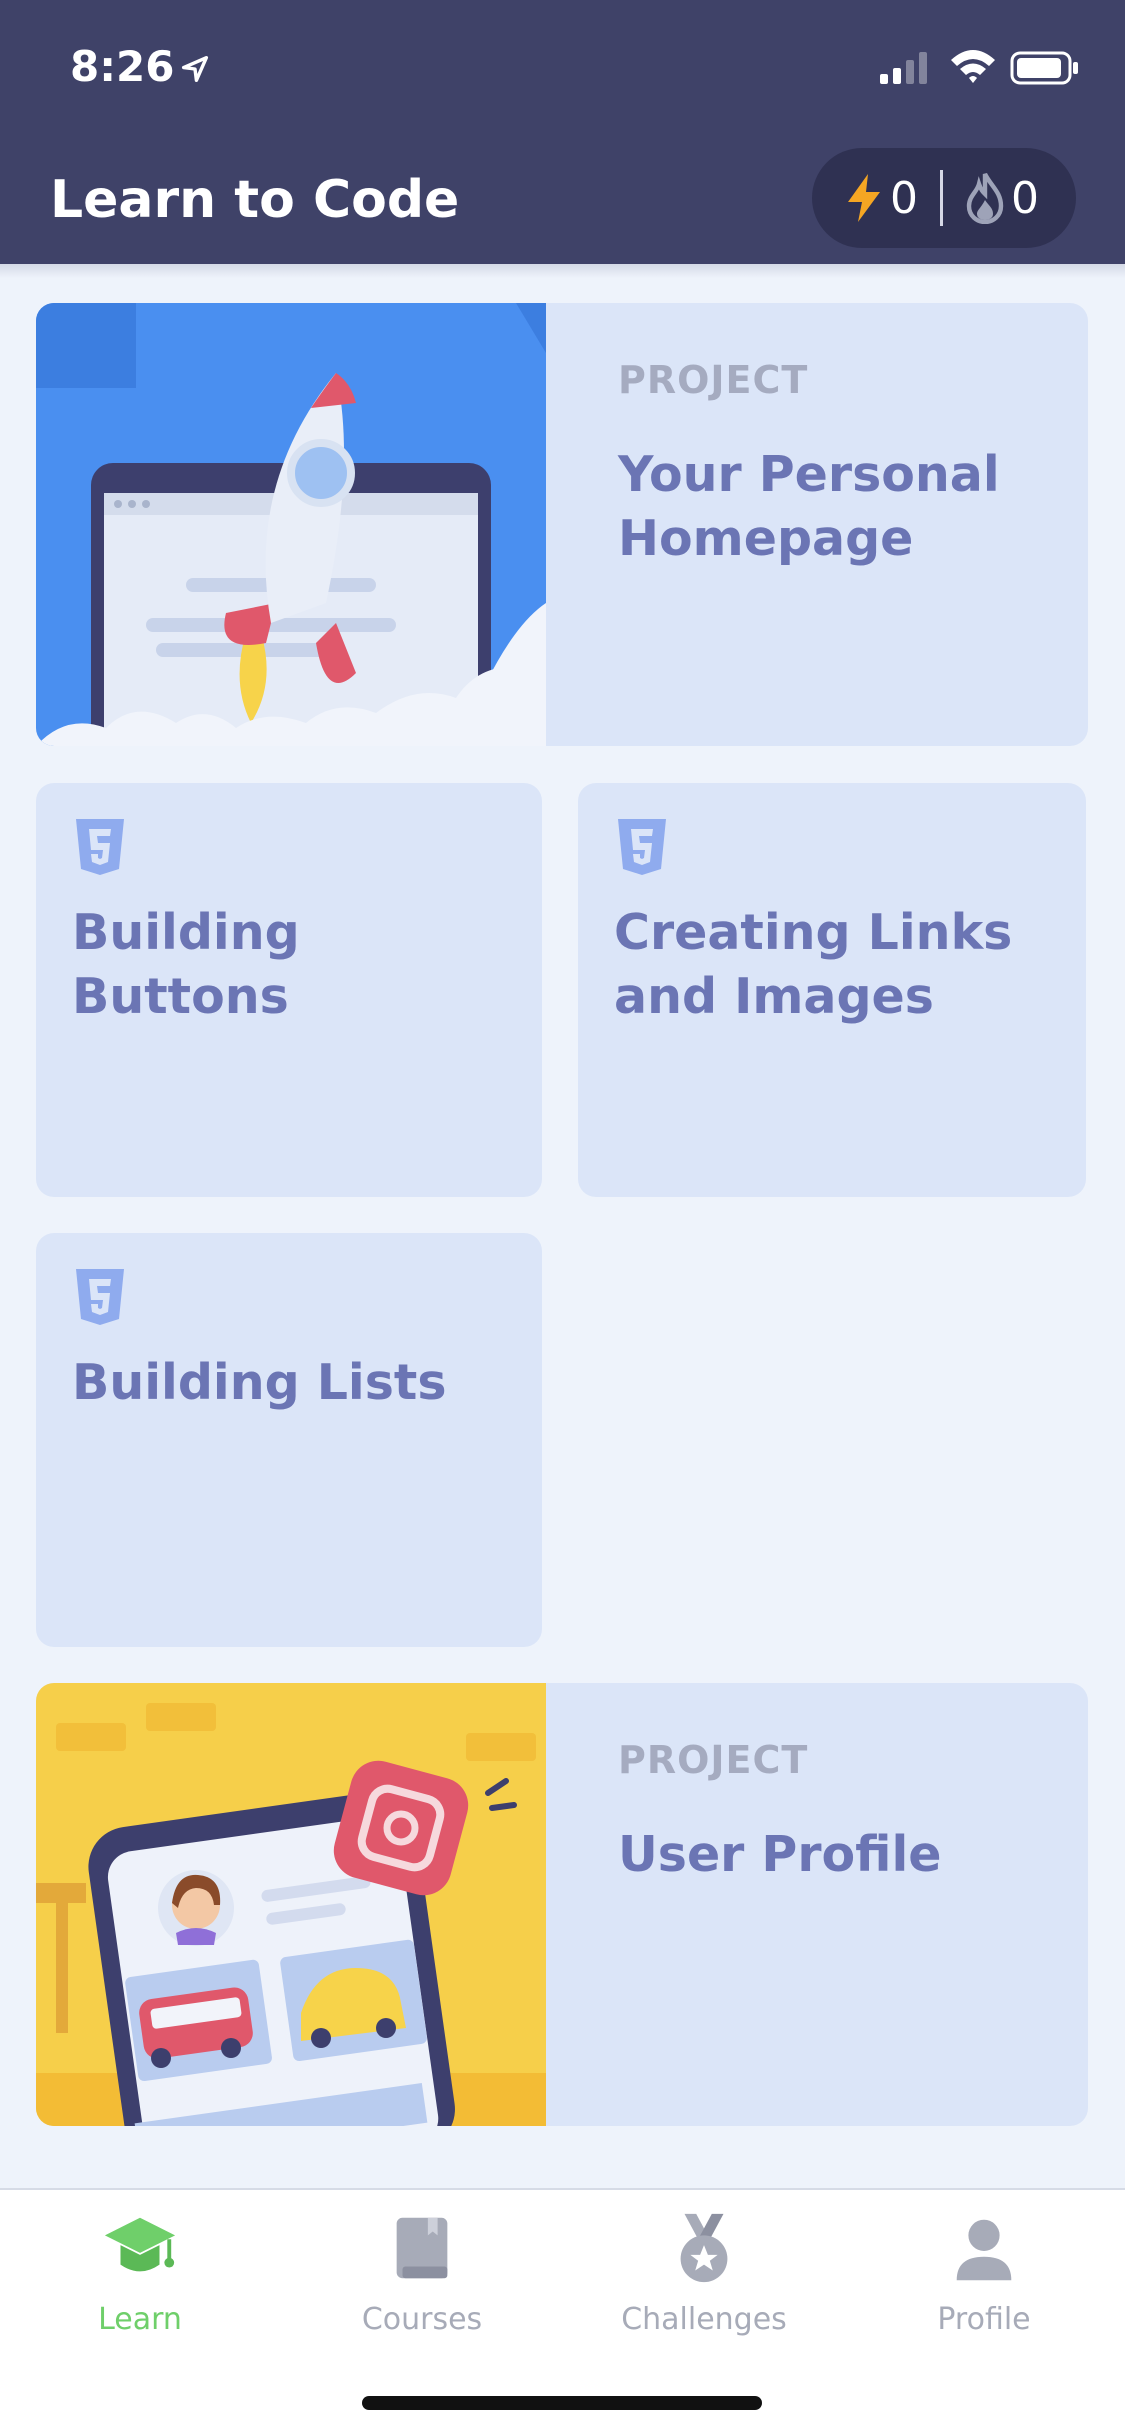  Describe the element at coordinates (1025, 198) in the screenshot. I see `streak-count: 0` at that location.